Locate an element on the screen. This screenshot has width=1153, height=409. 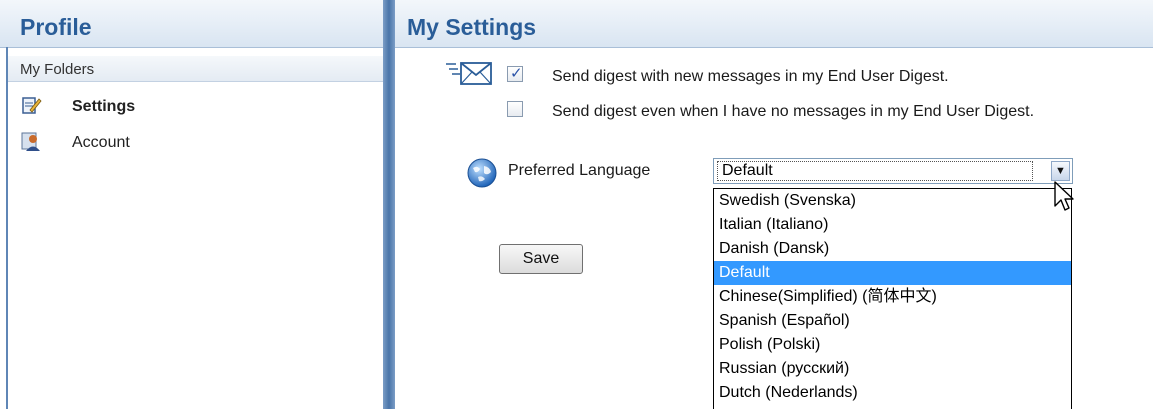
language-option: Danish (Dansk) is located at coordinates (892, 249).